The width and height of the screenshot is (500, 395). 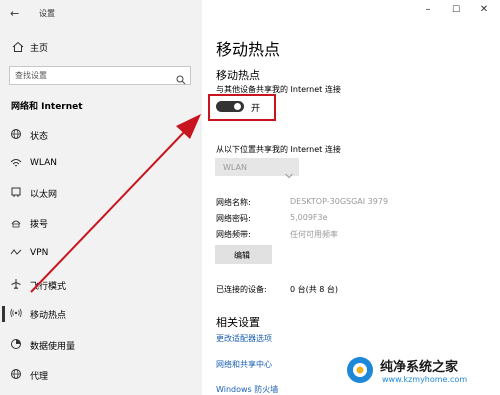 I want to click on dropdown-value: WLAN, so click(x=235, y=167).